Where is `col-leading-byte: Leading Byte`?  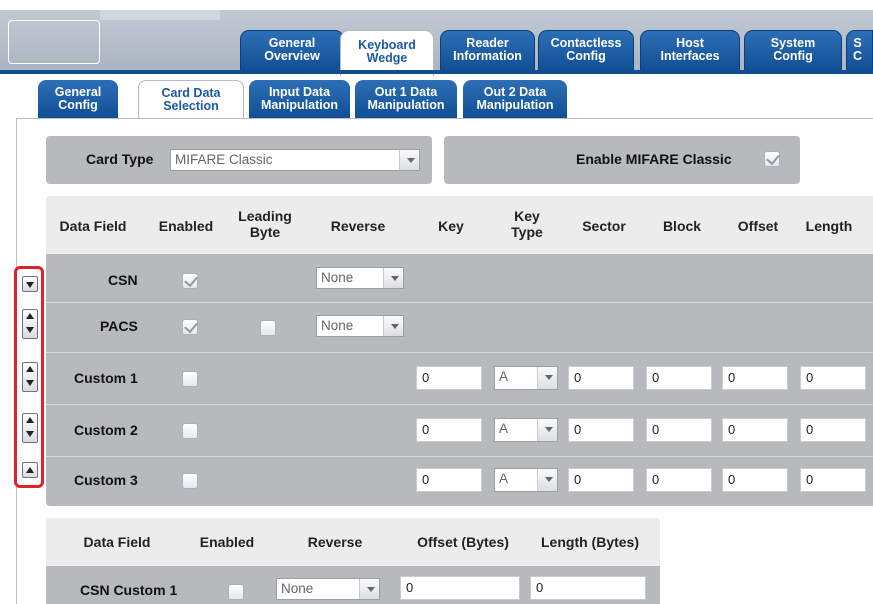
col-leading-byte: Leading Byte is located at coordinates (265, 224).